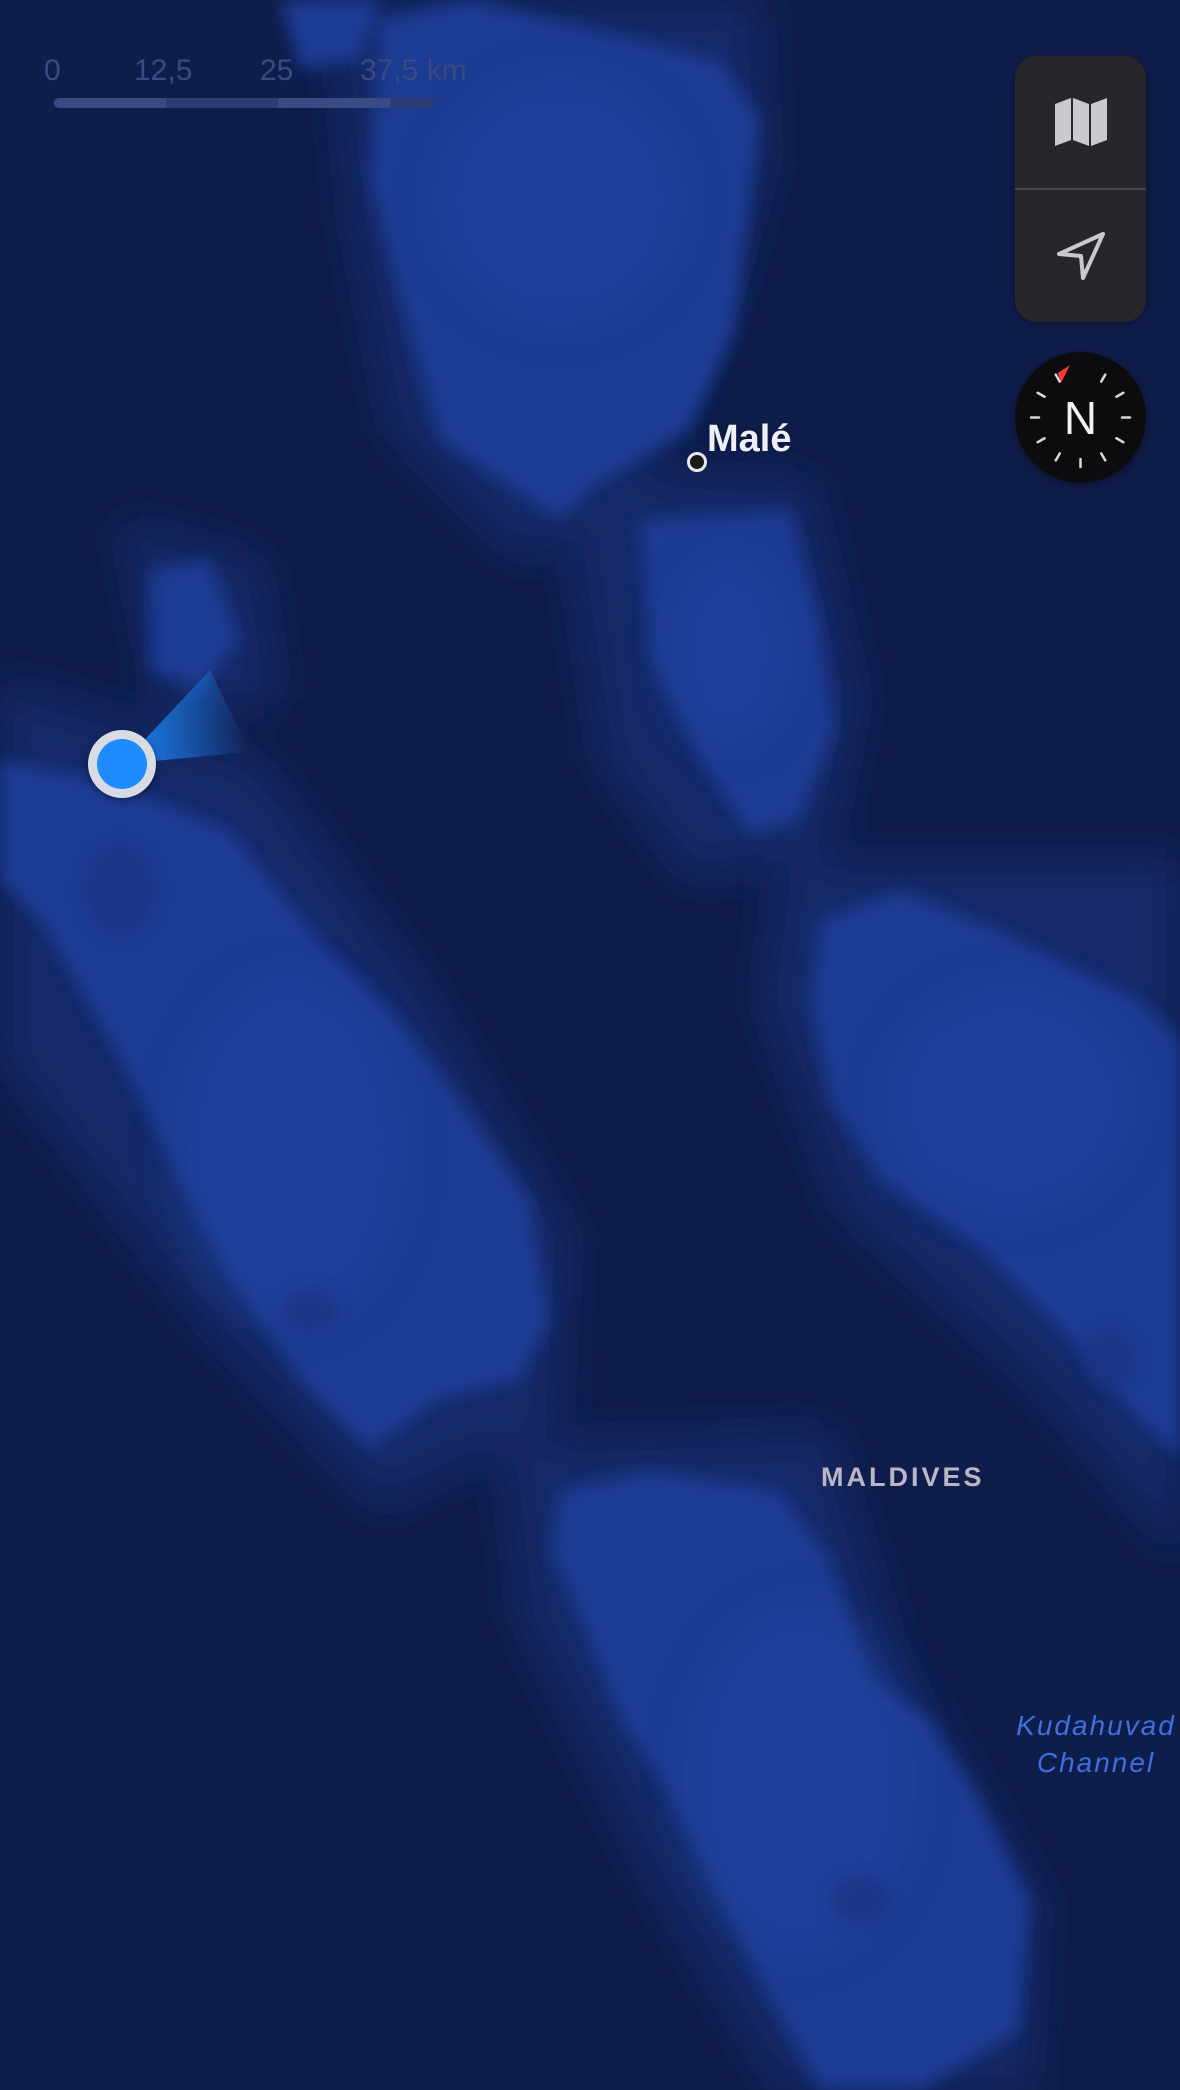 The width and height of the screenshot is (1180, 2090). I want to click on user-location-dot, so click(122, 764).